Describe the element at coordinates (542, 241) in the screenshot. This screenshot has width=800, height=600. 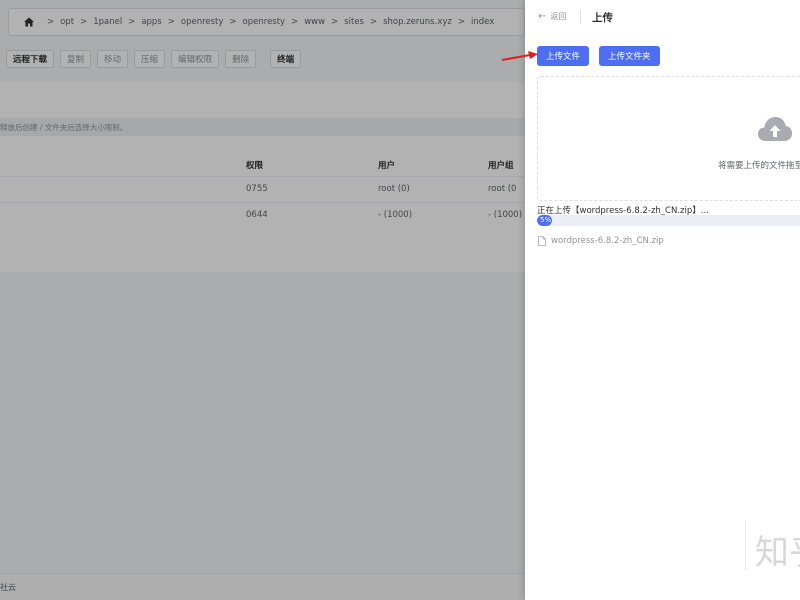
I see `file-icon` at that location.